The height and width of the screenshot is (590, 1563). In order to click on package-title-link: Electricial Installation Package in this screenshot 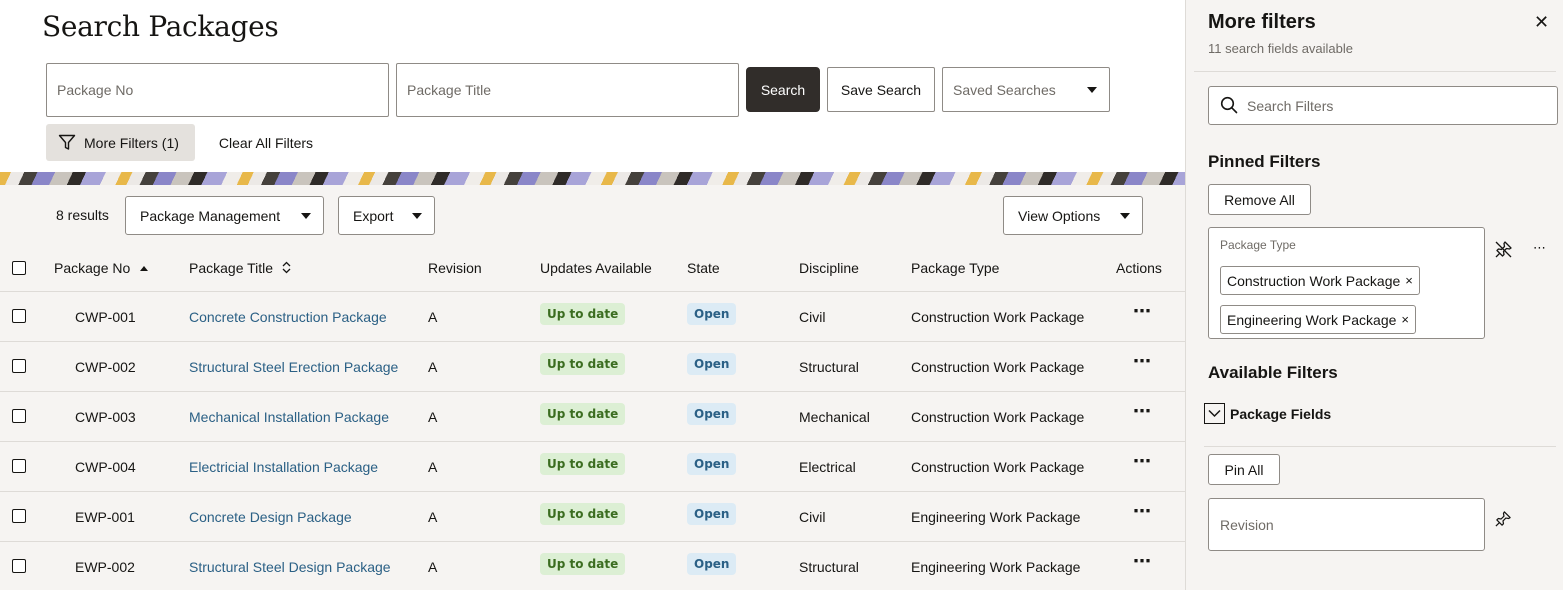, I will do `click(283, 467)`.